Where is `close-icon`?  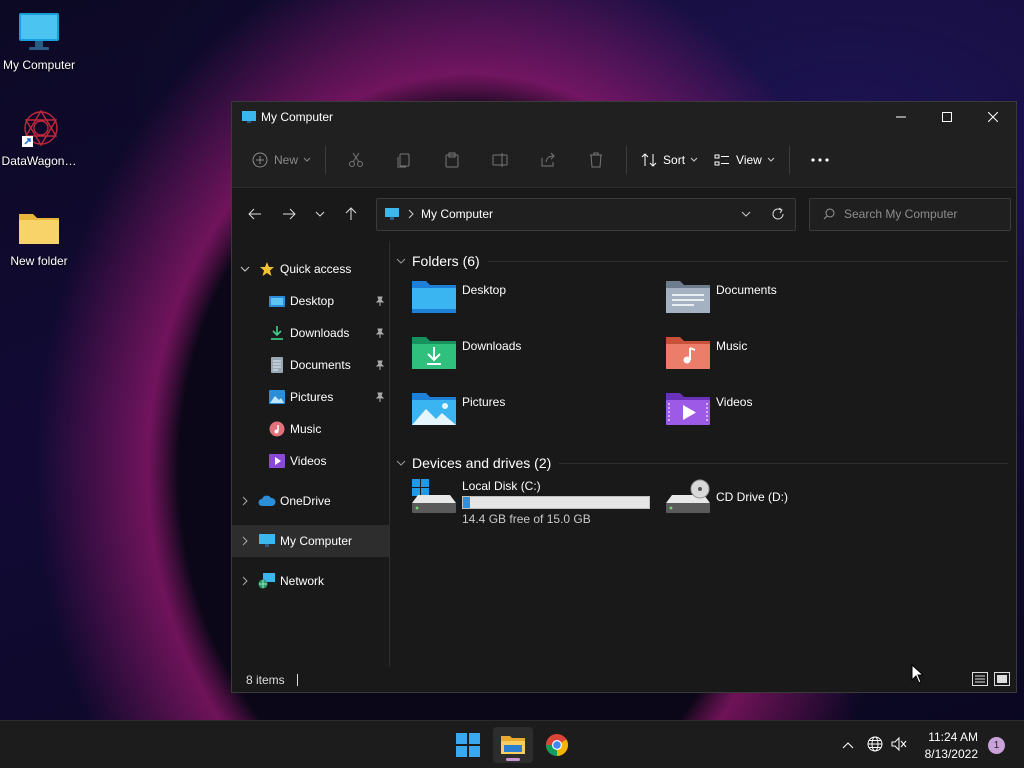 close-icon is located at coordinates (993, 117).